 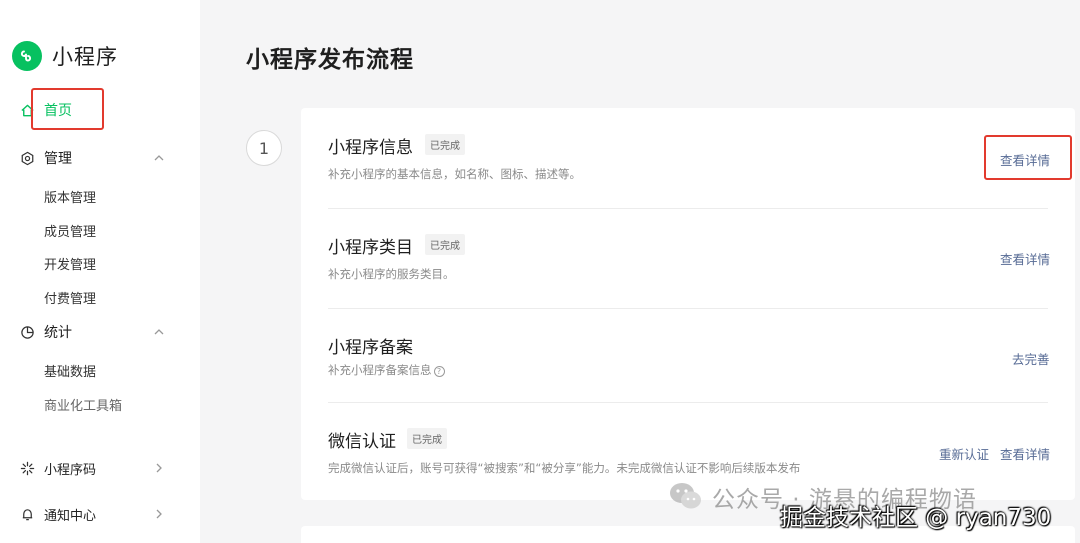 What do you see at coordinates (27, 514) in the screenshot?
I see `bell-icon` at bounding box center [27, 514].